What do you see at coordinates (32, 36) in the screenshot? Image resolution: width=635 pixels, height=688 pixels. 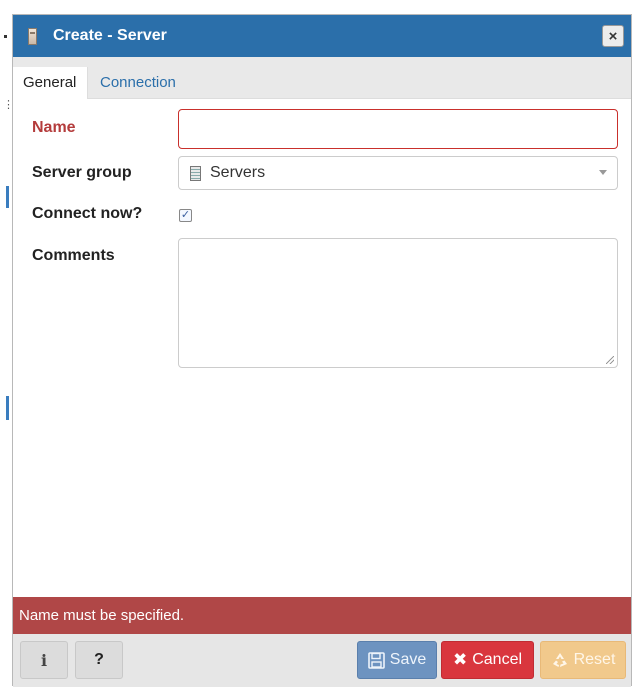 I see `server-icon` at bounding box center [32, 36].